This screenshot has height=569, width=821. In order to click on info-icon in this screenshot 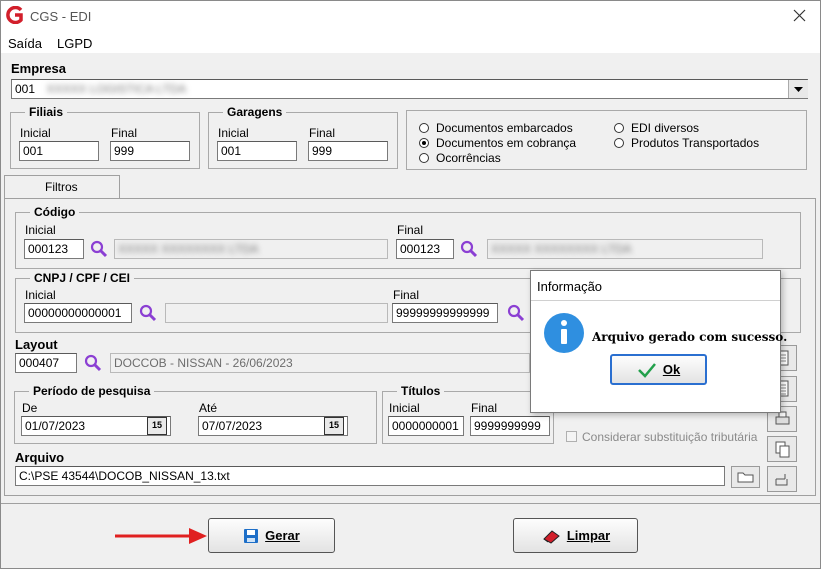, I will do `click(564, 333)`.